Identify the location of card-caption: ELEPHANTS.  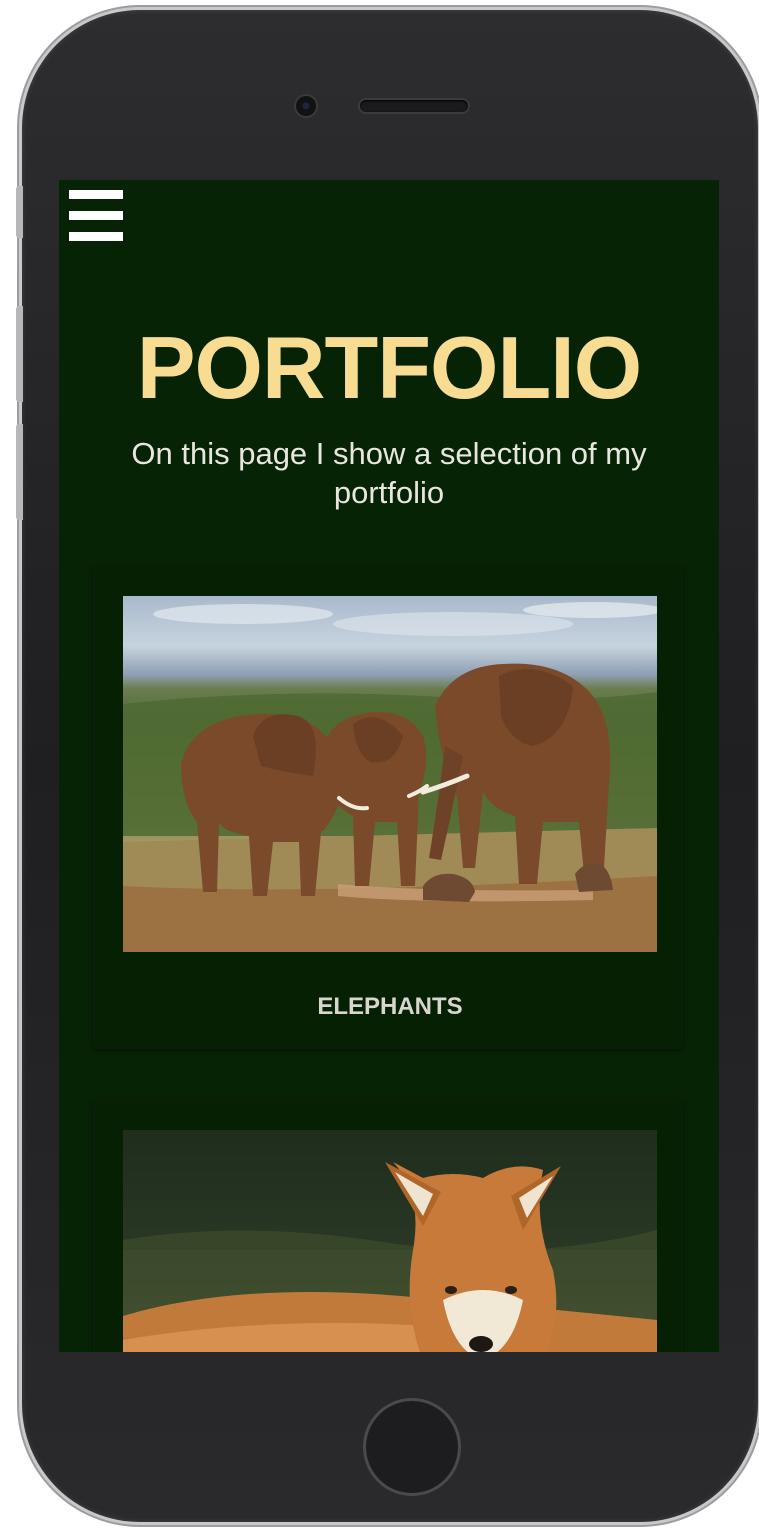
(390, 1006).